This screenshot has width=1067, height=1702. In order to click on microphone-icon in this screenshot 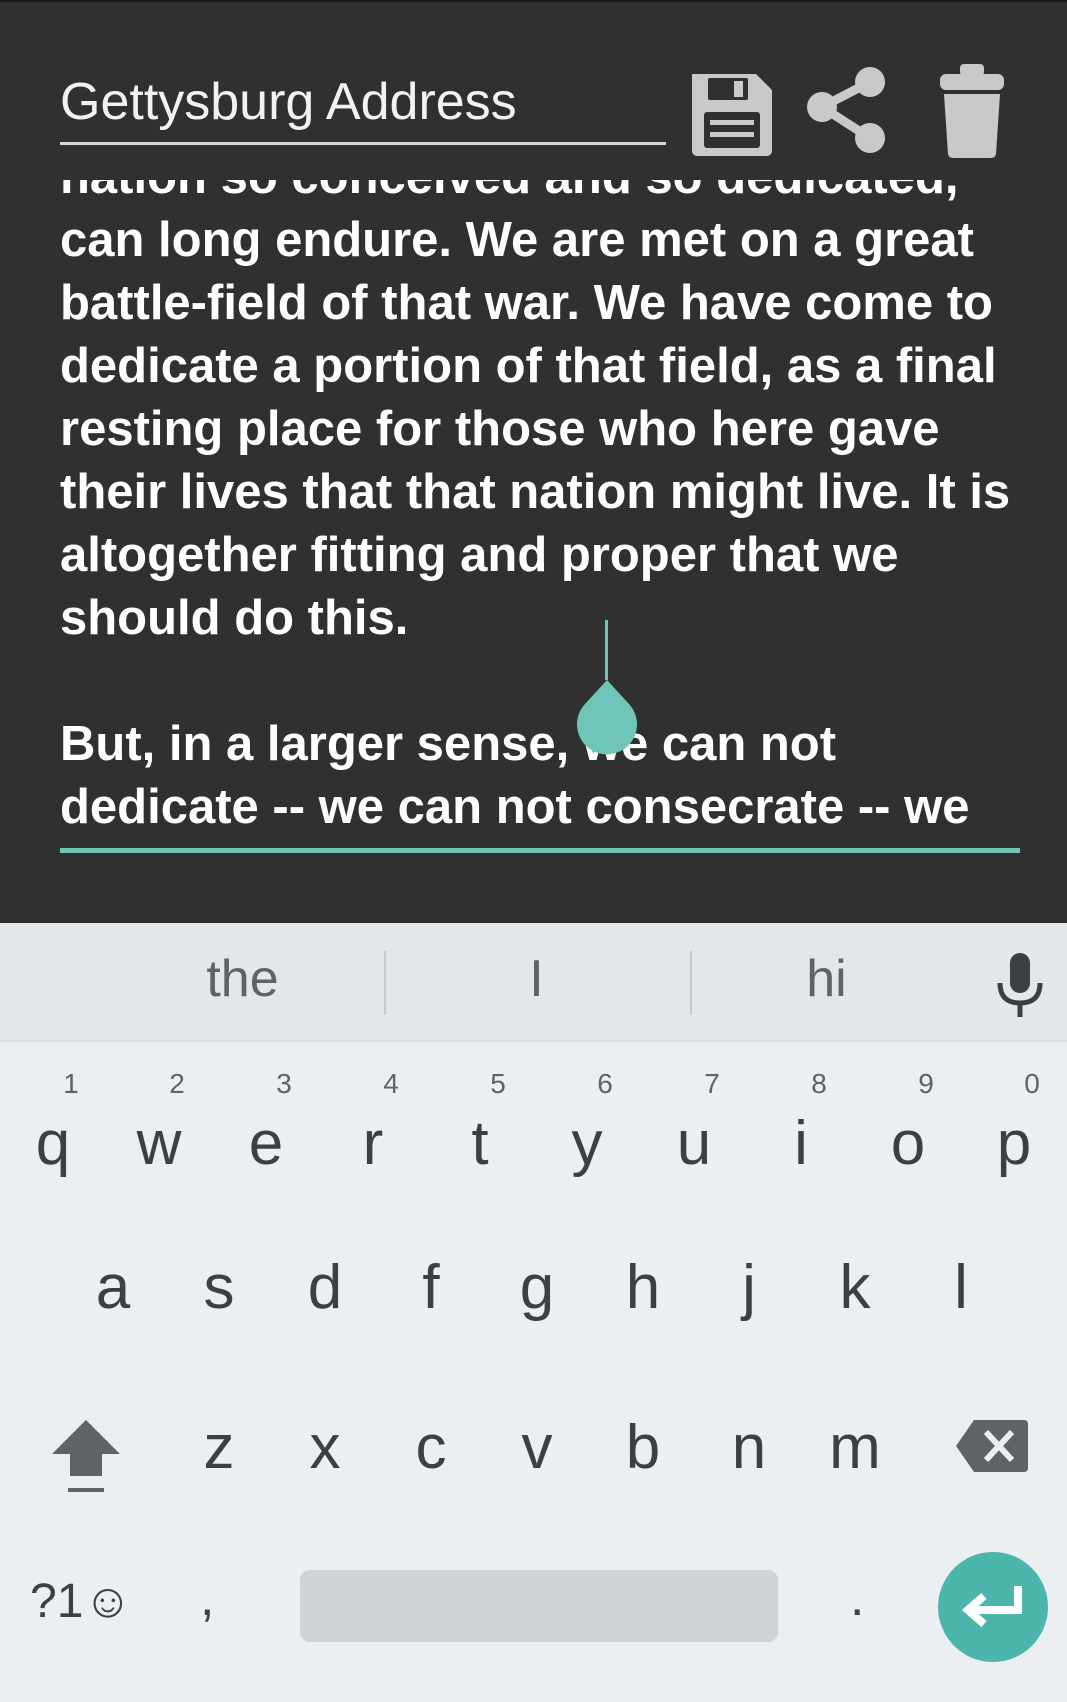, I will do `click(1020, 986)`.